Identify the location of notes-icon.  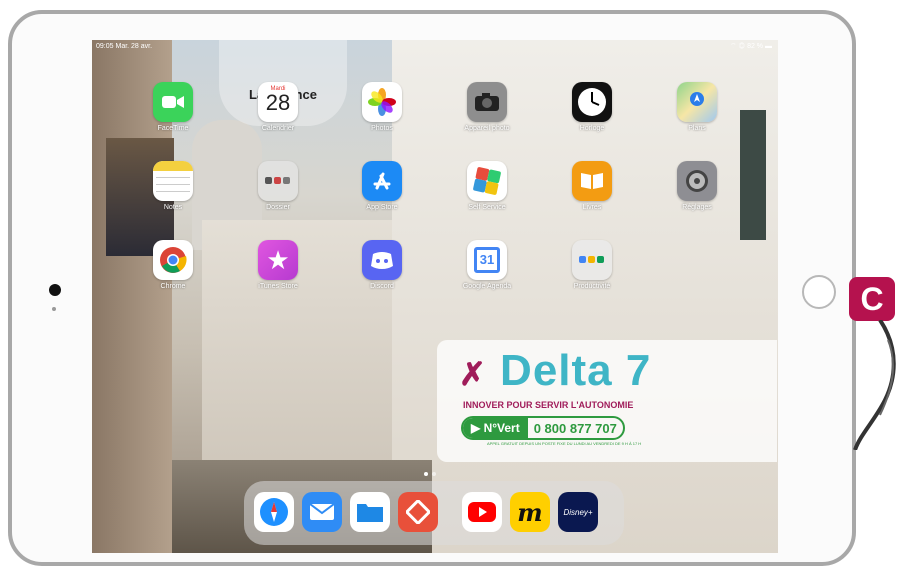
(173, 181).